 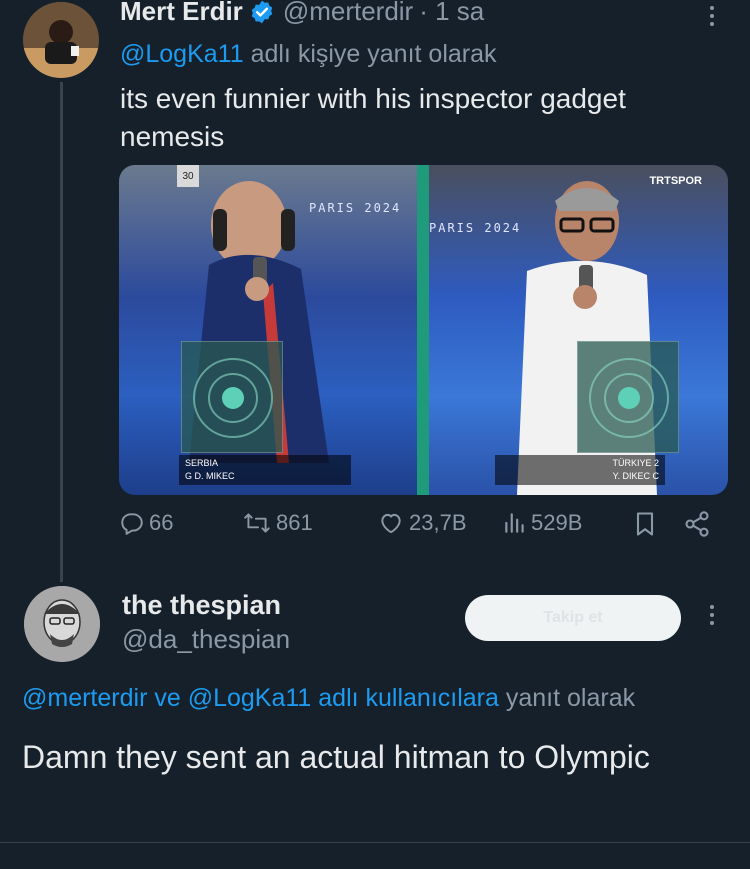 What do you see at coordinates (567, 698) in the screenshot?
I see `reply-context-suffix: yanıt olarak` at bounding box center [567, 698].